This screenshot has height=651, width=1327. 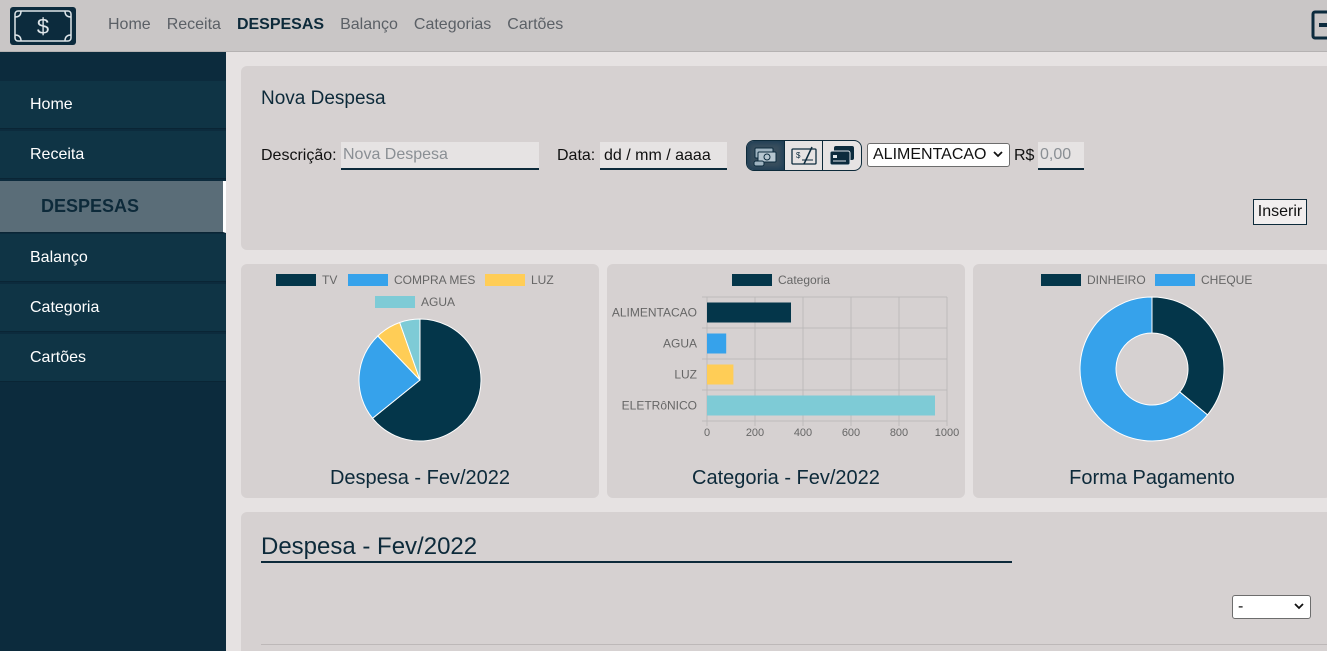 I want to click on x-tick-label: 800, so click(x=899, y=433).